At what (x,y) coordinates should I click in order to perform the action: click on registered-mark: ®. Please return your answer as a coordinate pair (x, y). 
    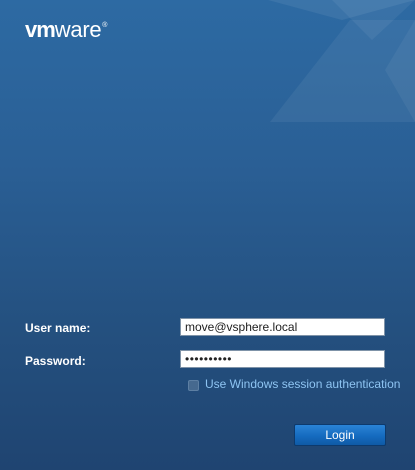
    Looking at the image, I should click on (105, 25).